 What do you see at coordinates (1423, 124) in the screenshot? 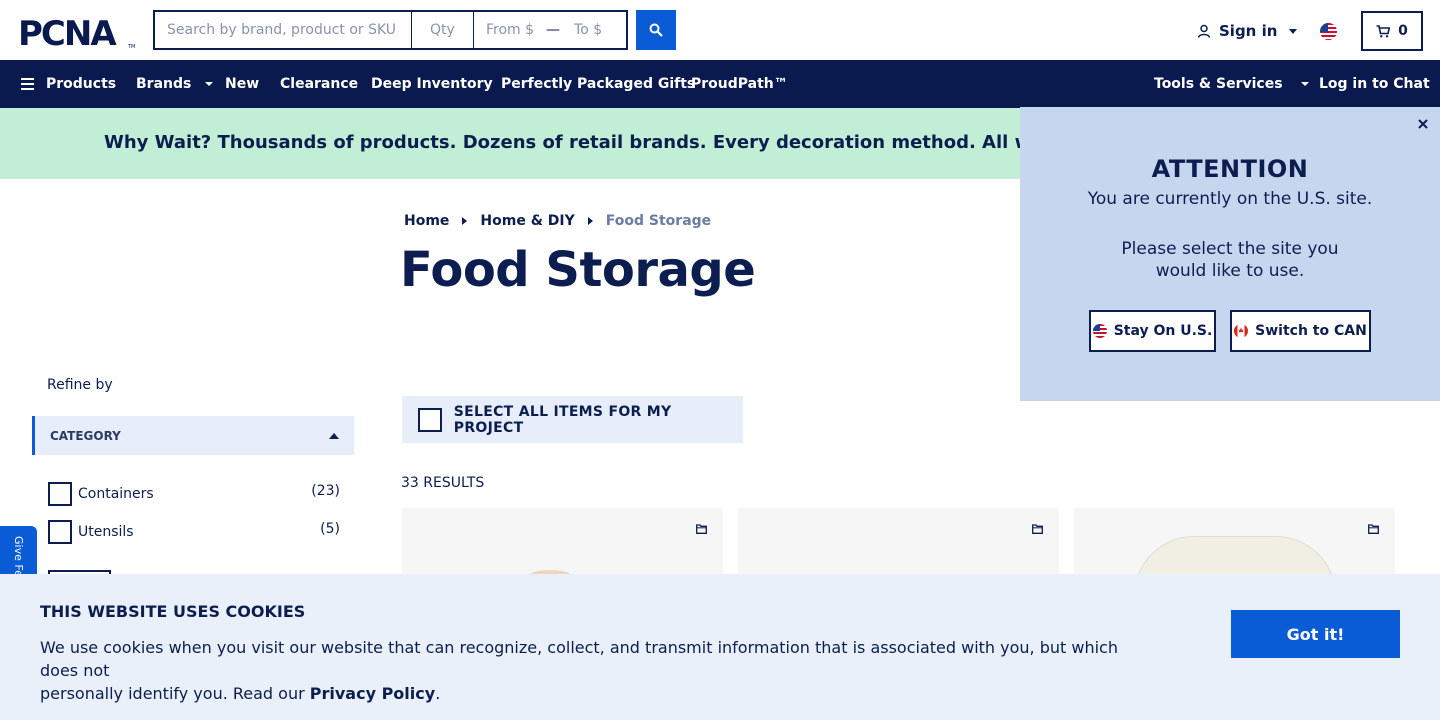
I see `close-icon` at bounding box center [1423, 124].